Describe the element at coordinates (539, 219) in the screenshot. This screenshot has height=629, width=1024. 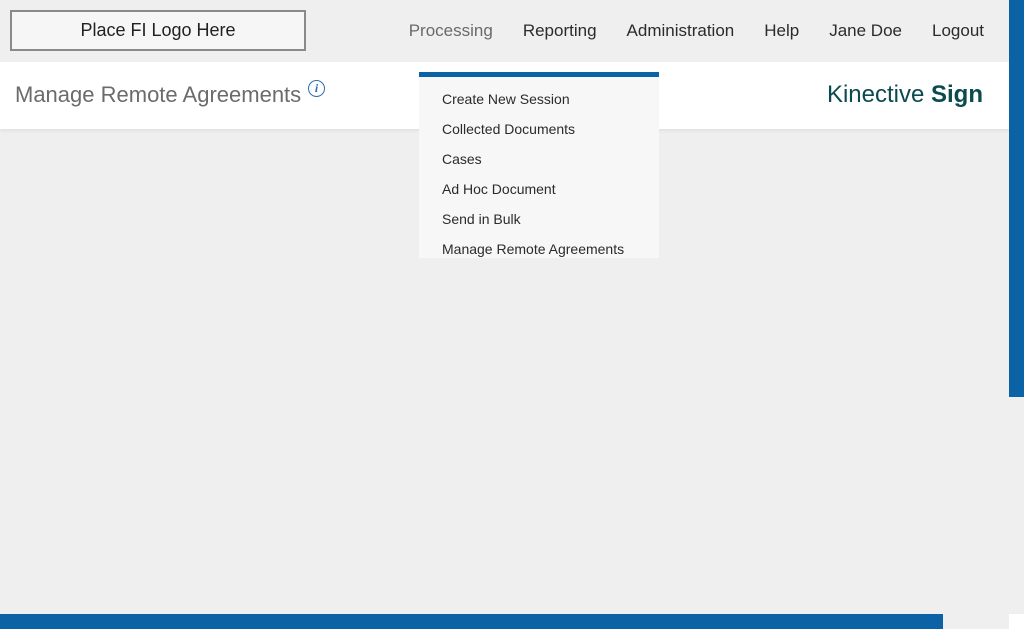
I see `menu-item-send-in-bulk: Send in Bulk` at that location.